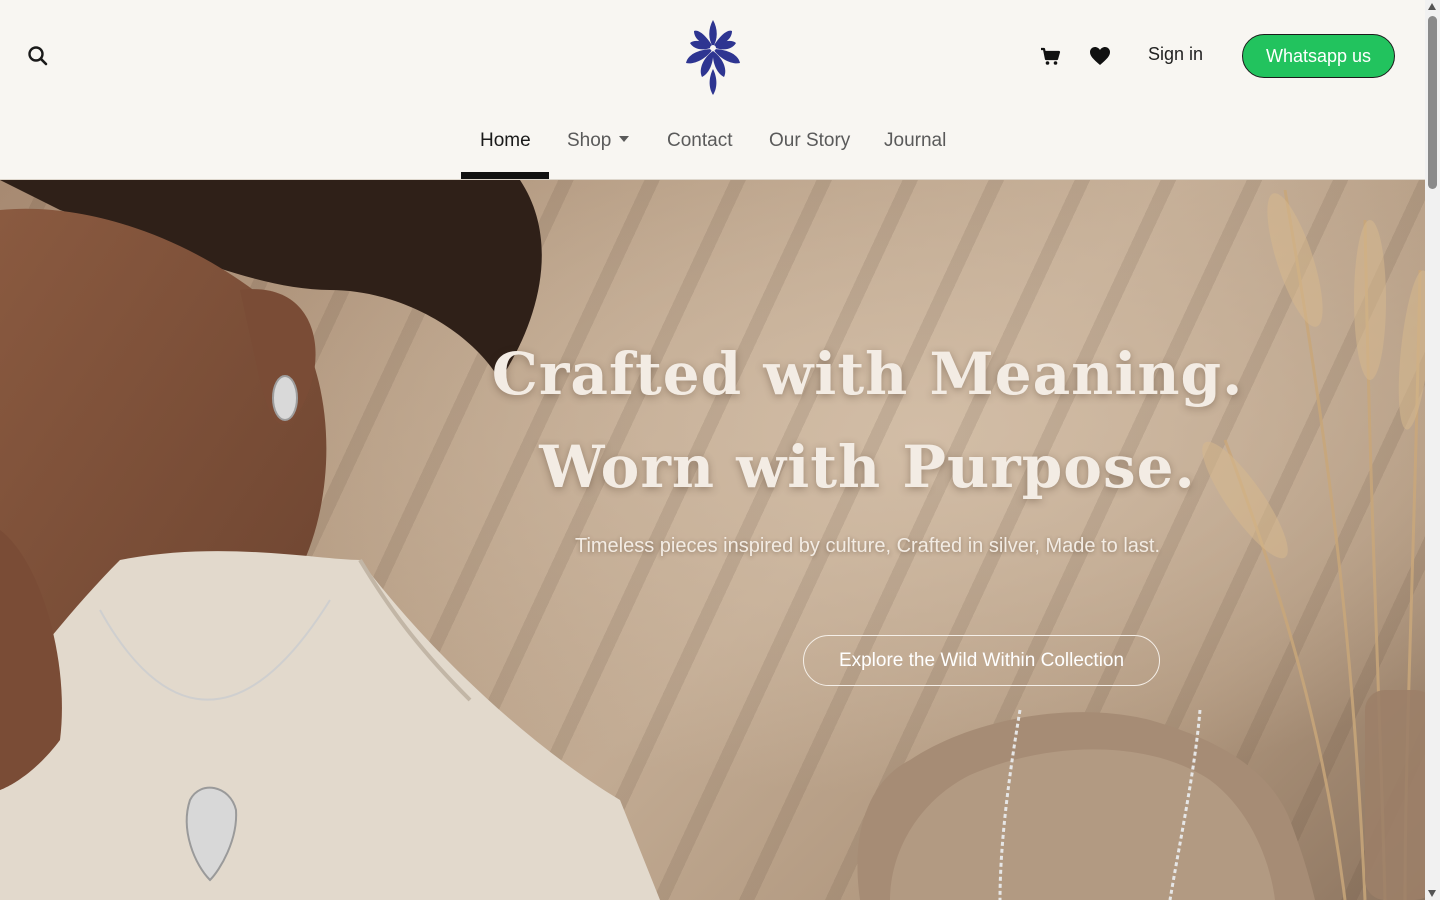 The height and width of the screenshot is (900, 1440). What do you see at coordinates (589, 140) in the screenshot?
I see `nav-item-shop-label: Shop` at bounding box center [589, 140].